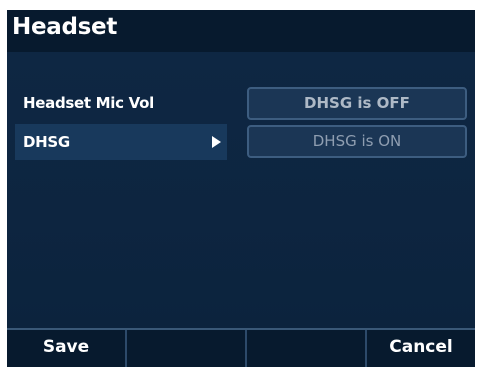 Image resolution: width=482 pixels, height=367 pixels. What do you see at coordinates (121, 142) in the screenshot?
I see `setting-row-dhsg: DHSG` at bounding box center [121, 142].